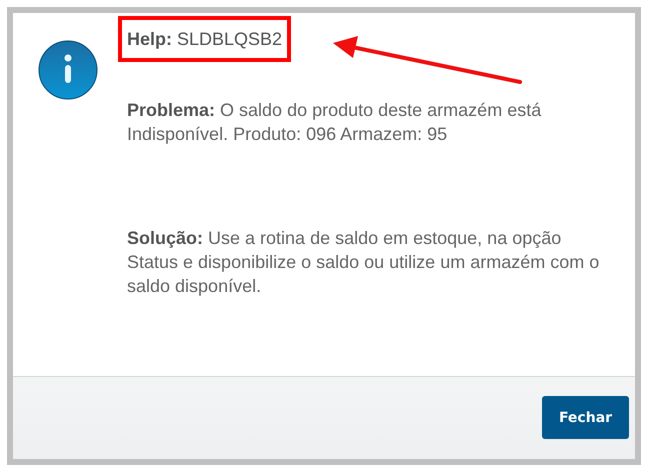  Describe the element at coordinates (363, 262) in the screenshot. I see `solution-text: Solução: Use a rotina de saldo em estoque, na opção Status e disponibilize o saldo ou utilize um armazém com o saldo disponível.` at that location.